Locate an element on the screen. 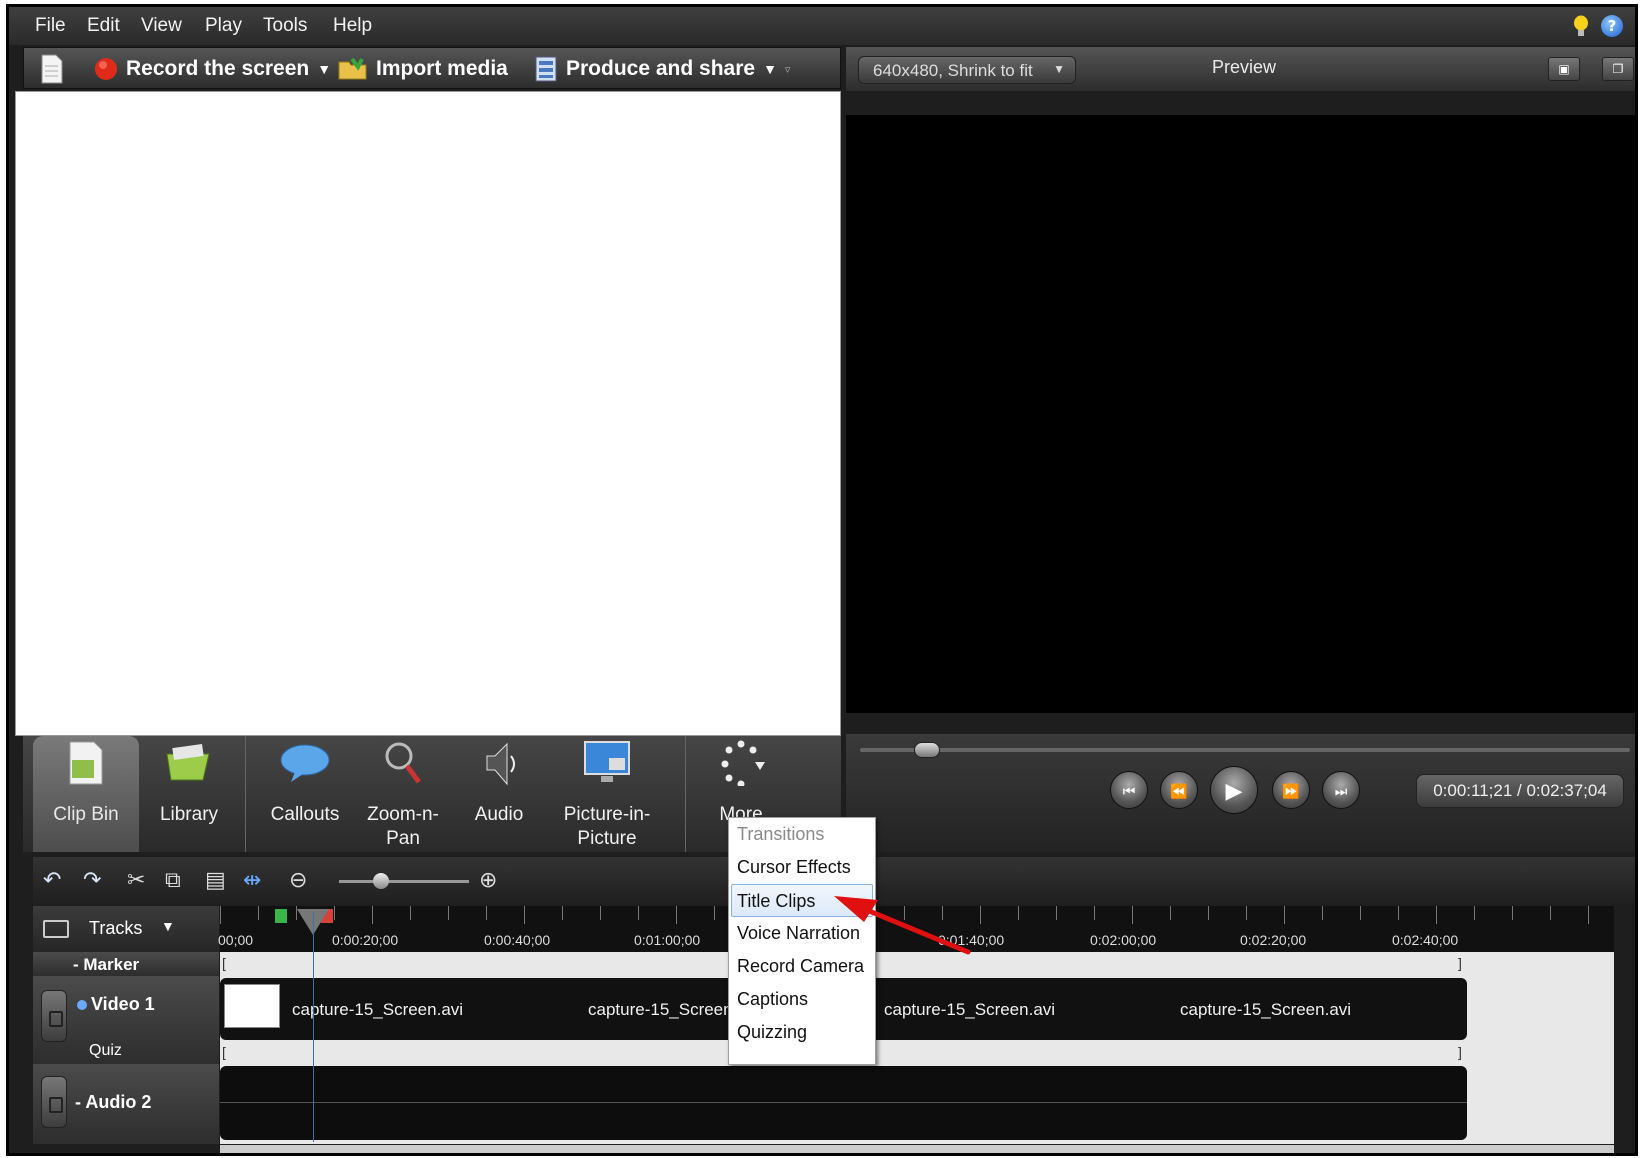 Image resolution: width=1644 pixels, height=1158 pixels. tab-library-label: Library is located at coordinates (189, 814).